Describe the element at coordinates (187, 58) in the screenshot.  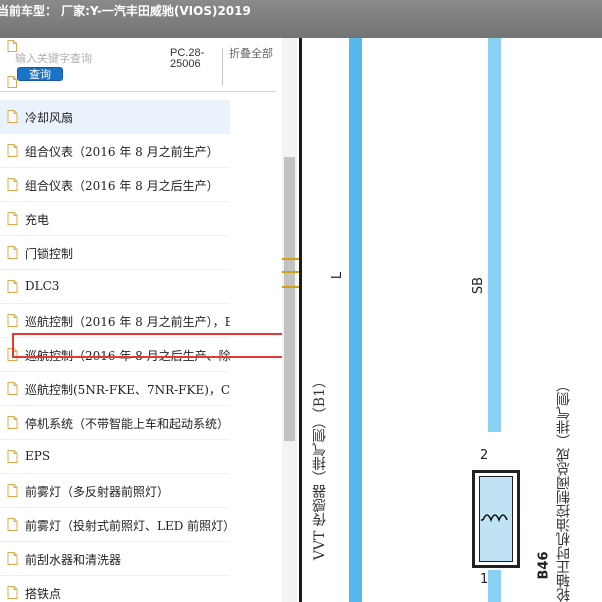
I see `pc-code-label: PC.28-25006` at that location.